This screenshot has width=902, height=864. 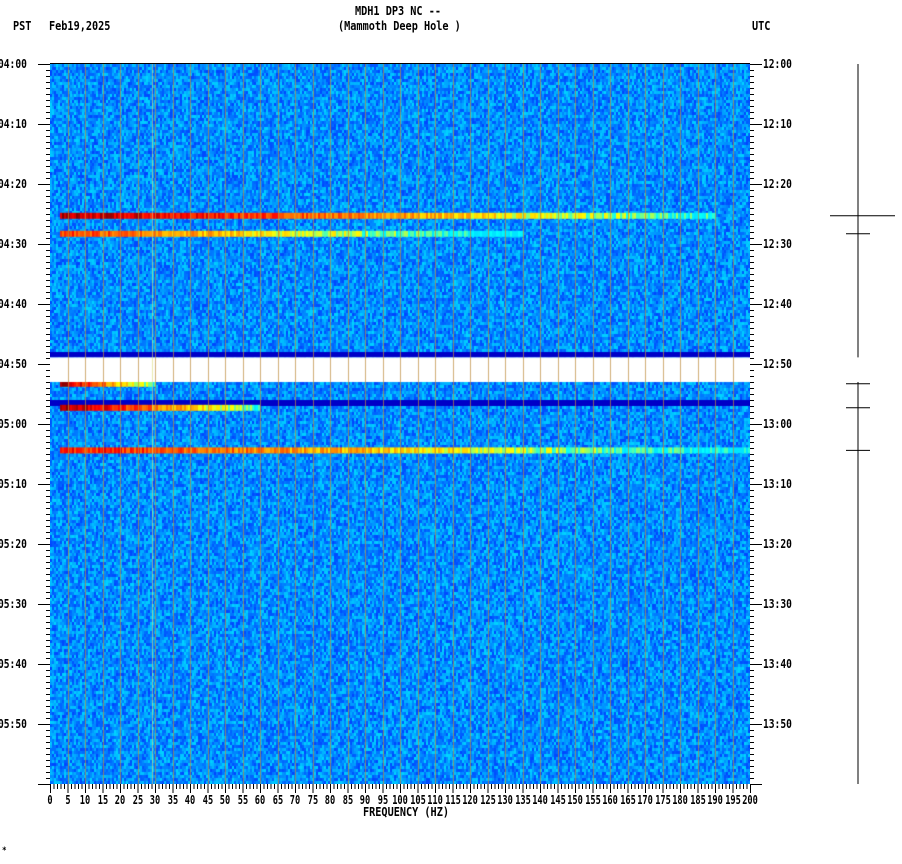 I want to click on x-tick-label: 70, so click(x=295, y=800).